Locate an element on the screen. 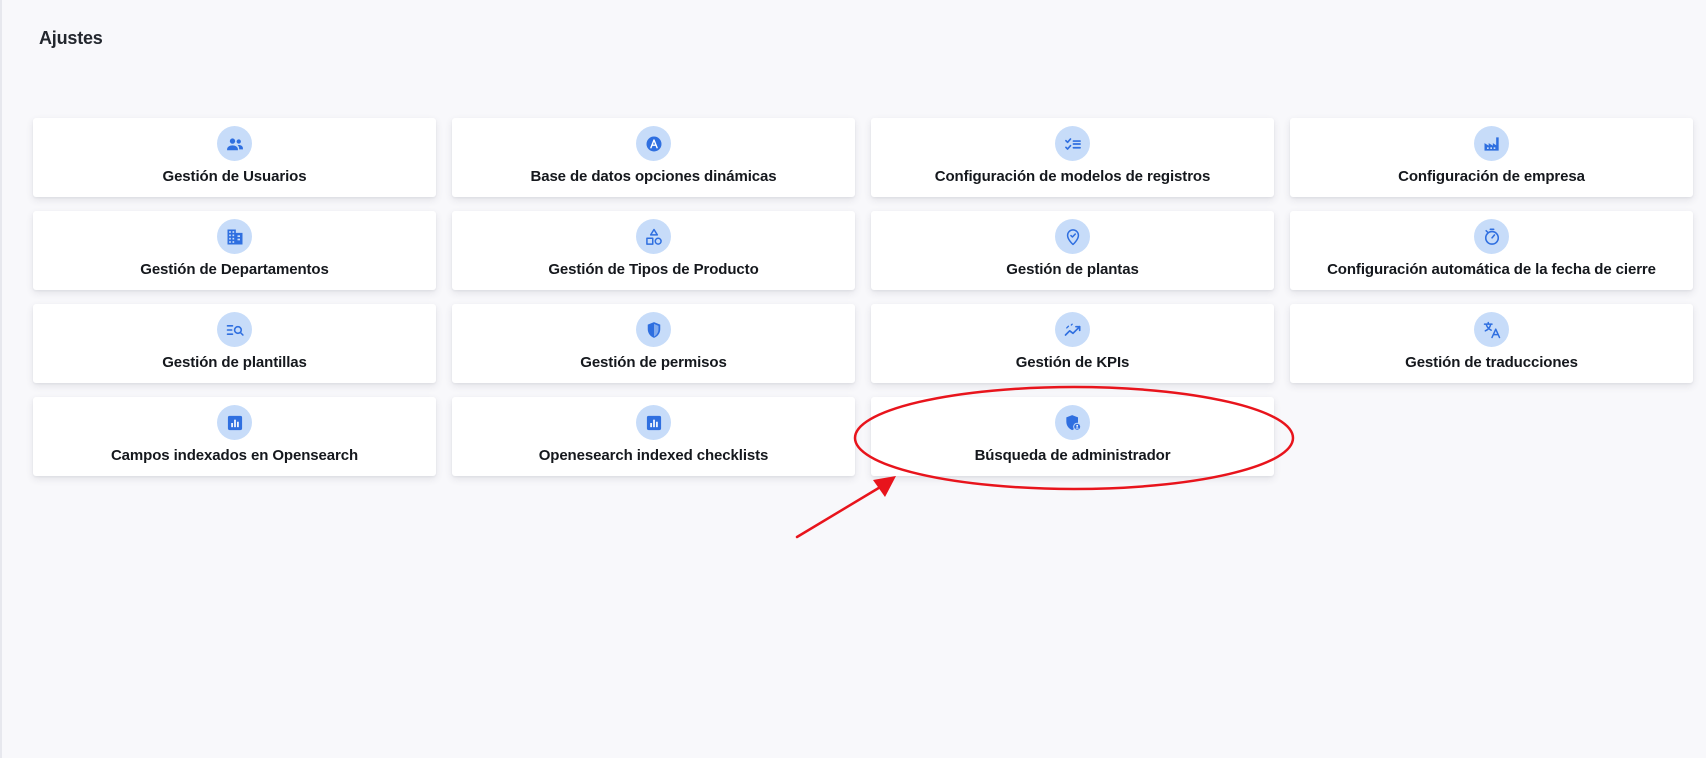  card-label: Gestión de Departamentos is located at coordinates (234, 269).